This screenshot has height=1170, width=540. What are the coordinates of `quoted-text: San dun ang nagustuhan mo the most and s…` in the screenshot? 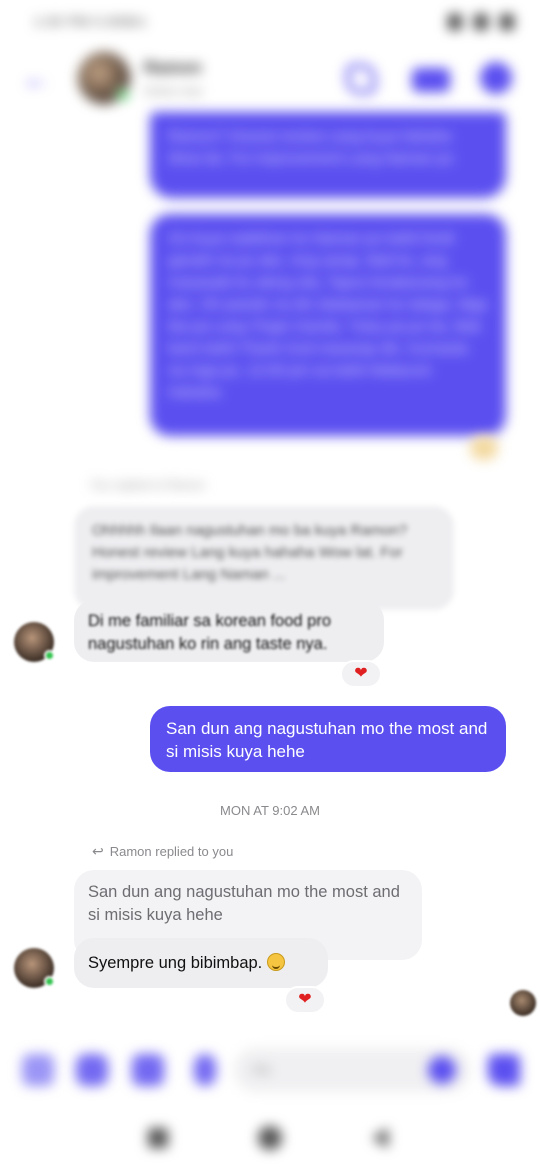 It's located at (244, 903).